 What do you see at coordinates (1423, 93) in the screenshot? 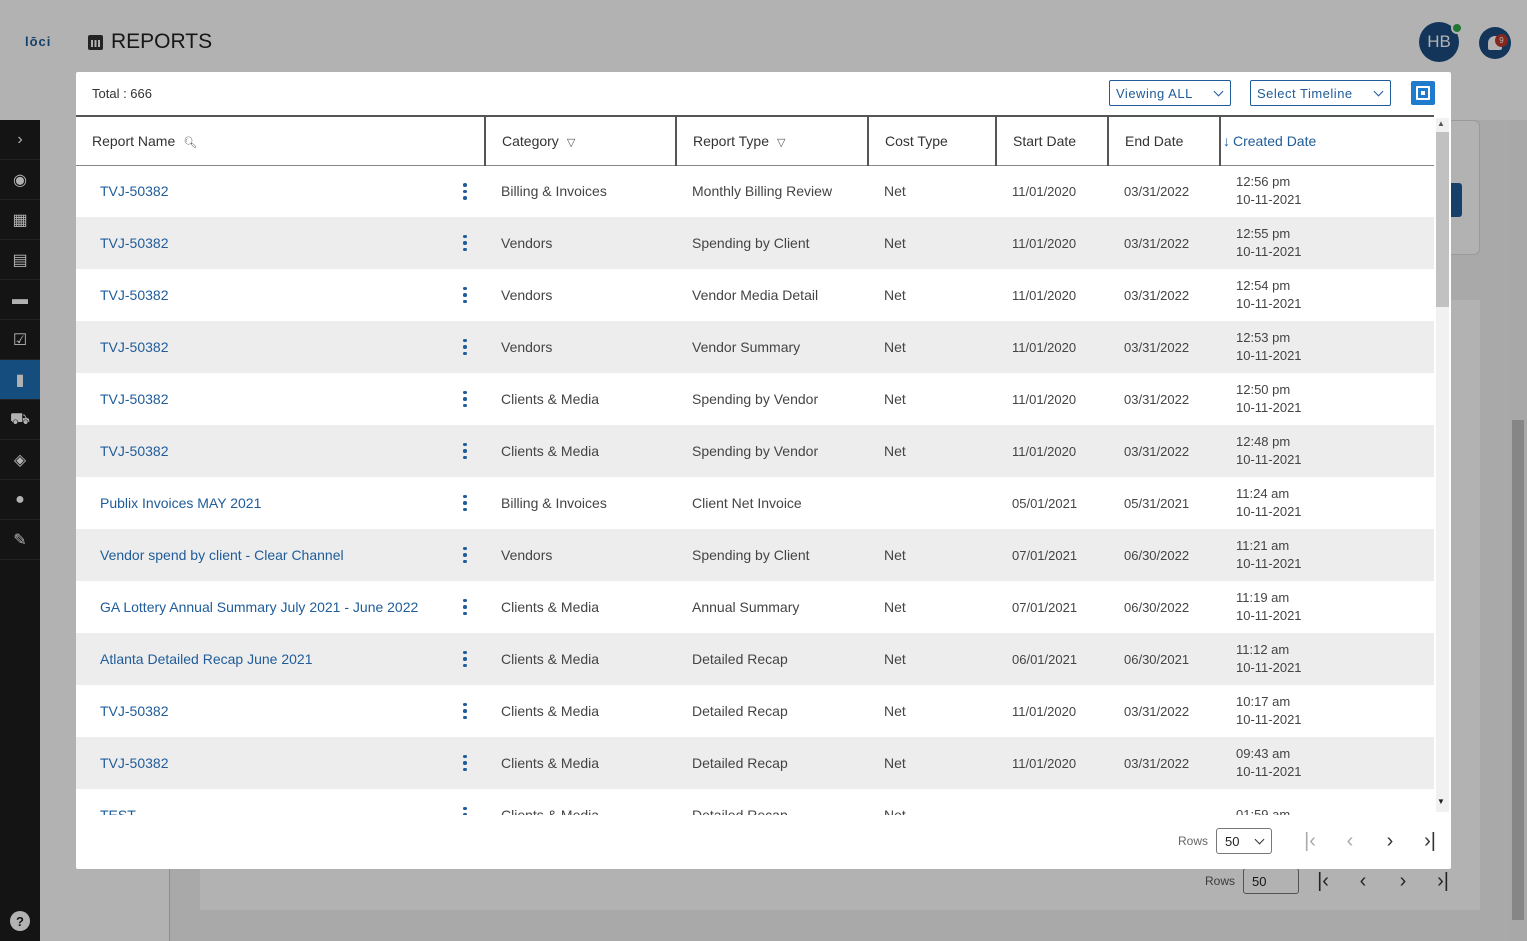
I see `collapse-fullscreen-button` at bounding box center [1423, 93].